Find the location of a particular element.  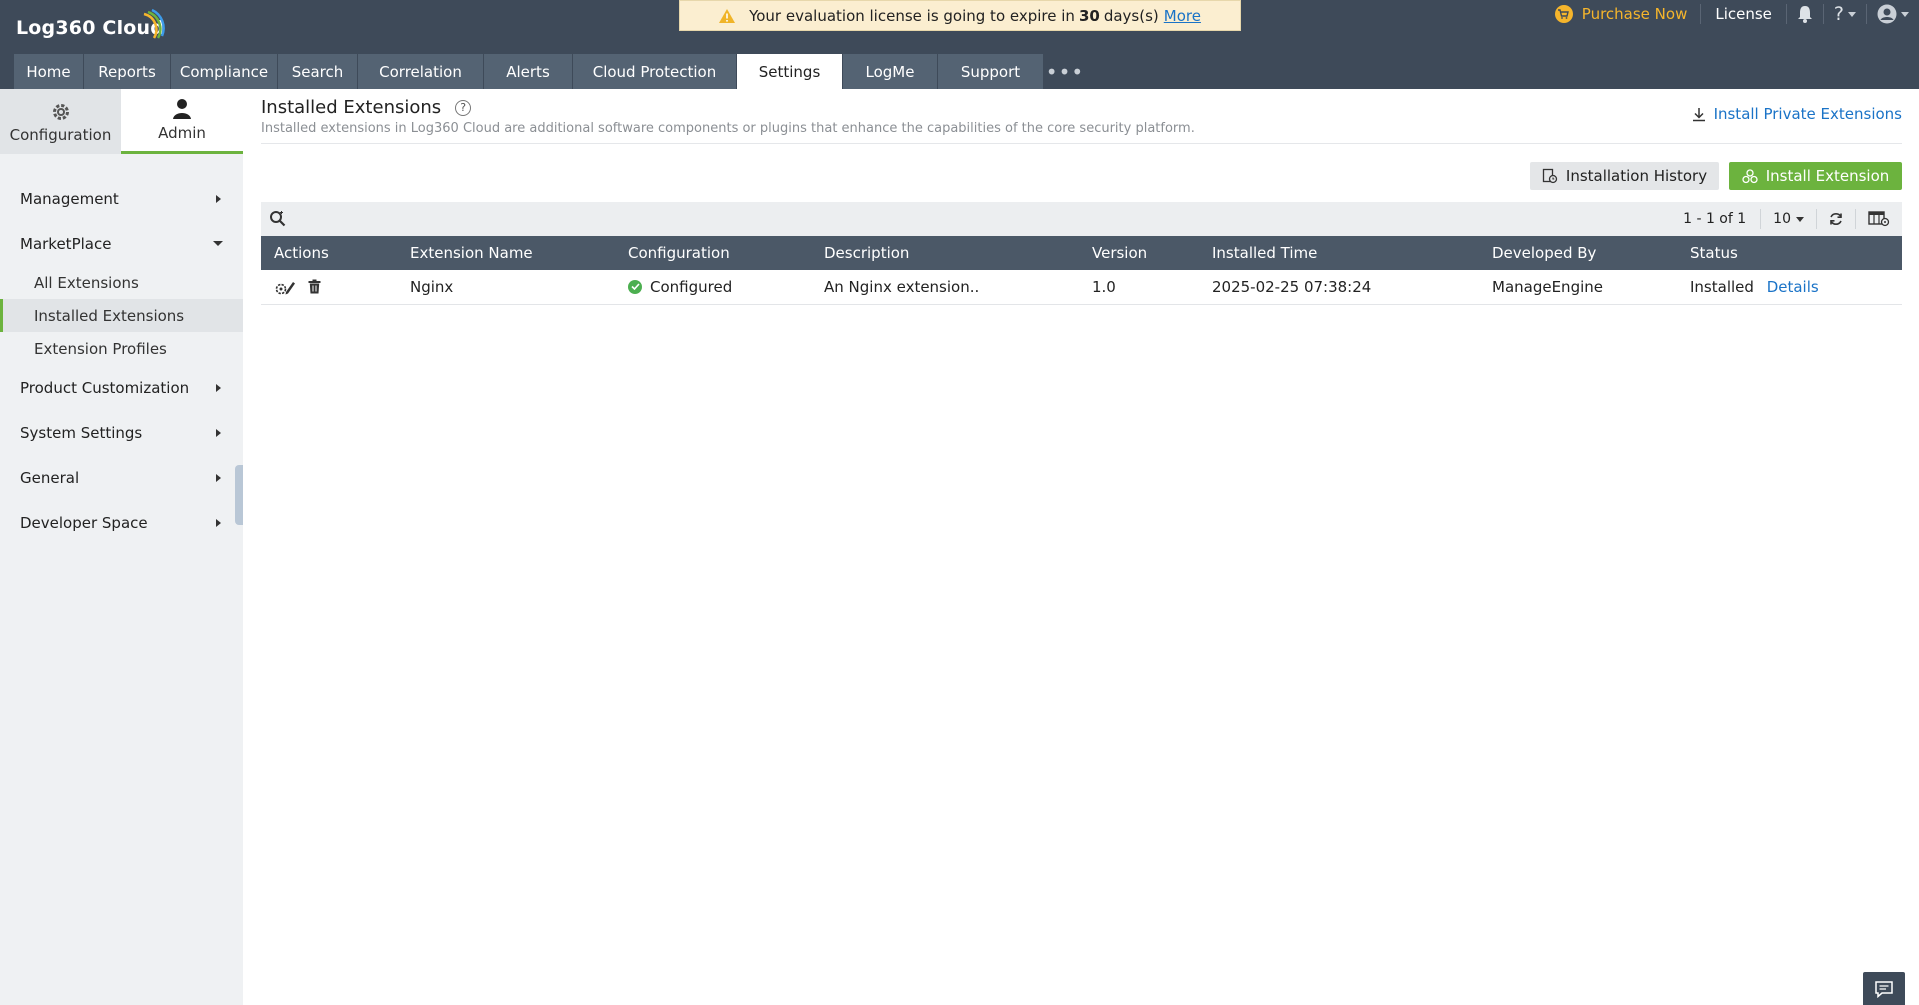

purchase-now-link: Purchase Now is located at coordinates (1622, 14).